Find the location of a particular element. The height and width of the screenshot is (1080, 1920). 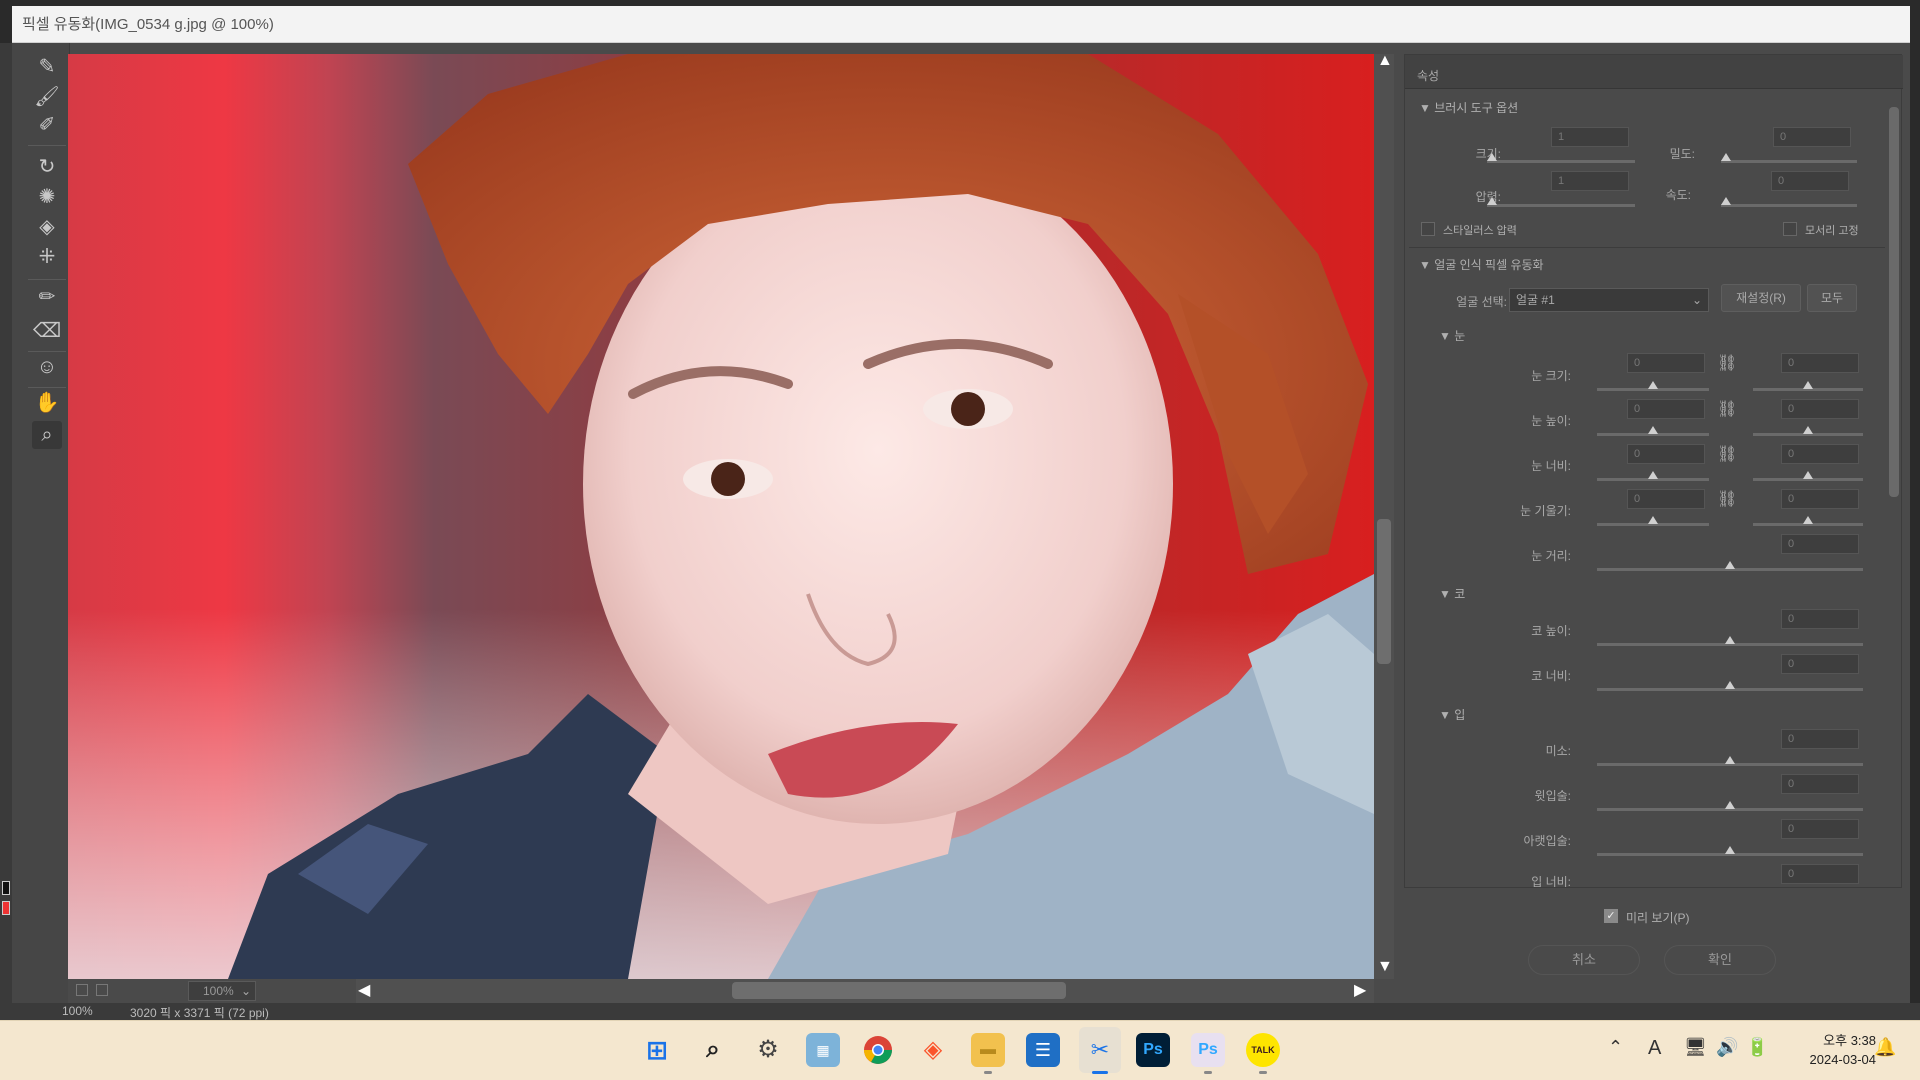

control-panel-icon: ▦ is located at coordinates (823, 1050).